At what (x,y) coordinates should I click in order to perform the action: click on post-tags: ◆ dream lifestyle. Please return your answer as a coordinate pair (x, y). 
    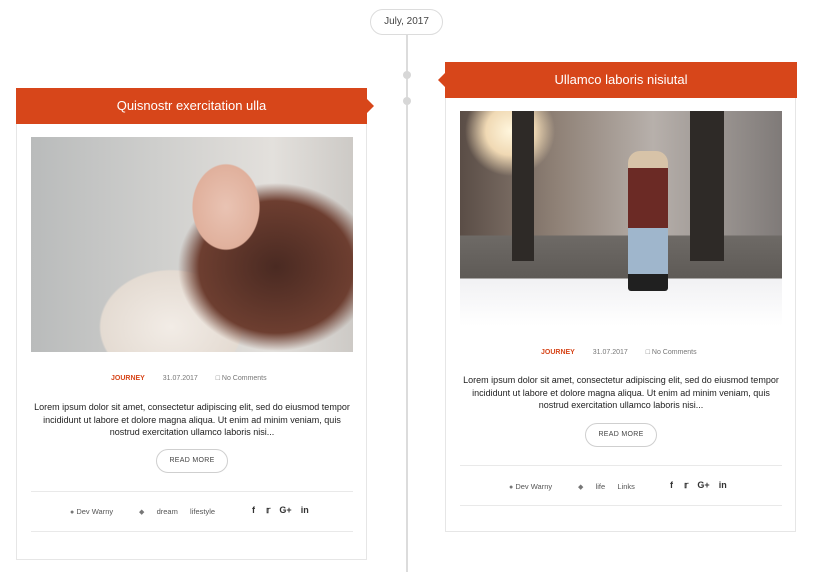
    Looking at the image, I should click on (177, 511).